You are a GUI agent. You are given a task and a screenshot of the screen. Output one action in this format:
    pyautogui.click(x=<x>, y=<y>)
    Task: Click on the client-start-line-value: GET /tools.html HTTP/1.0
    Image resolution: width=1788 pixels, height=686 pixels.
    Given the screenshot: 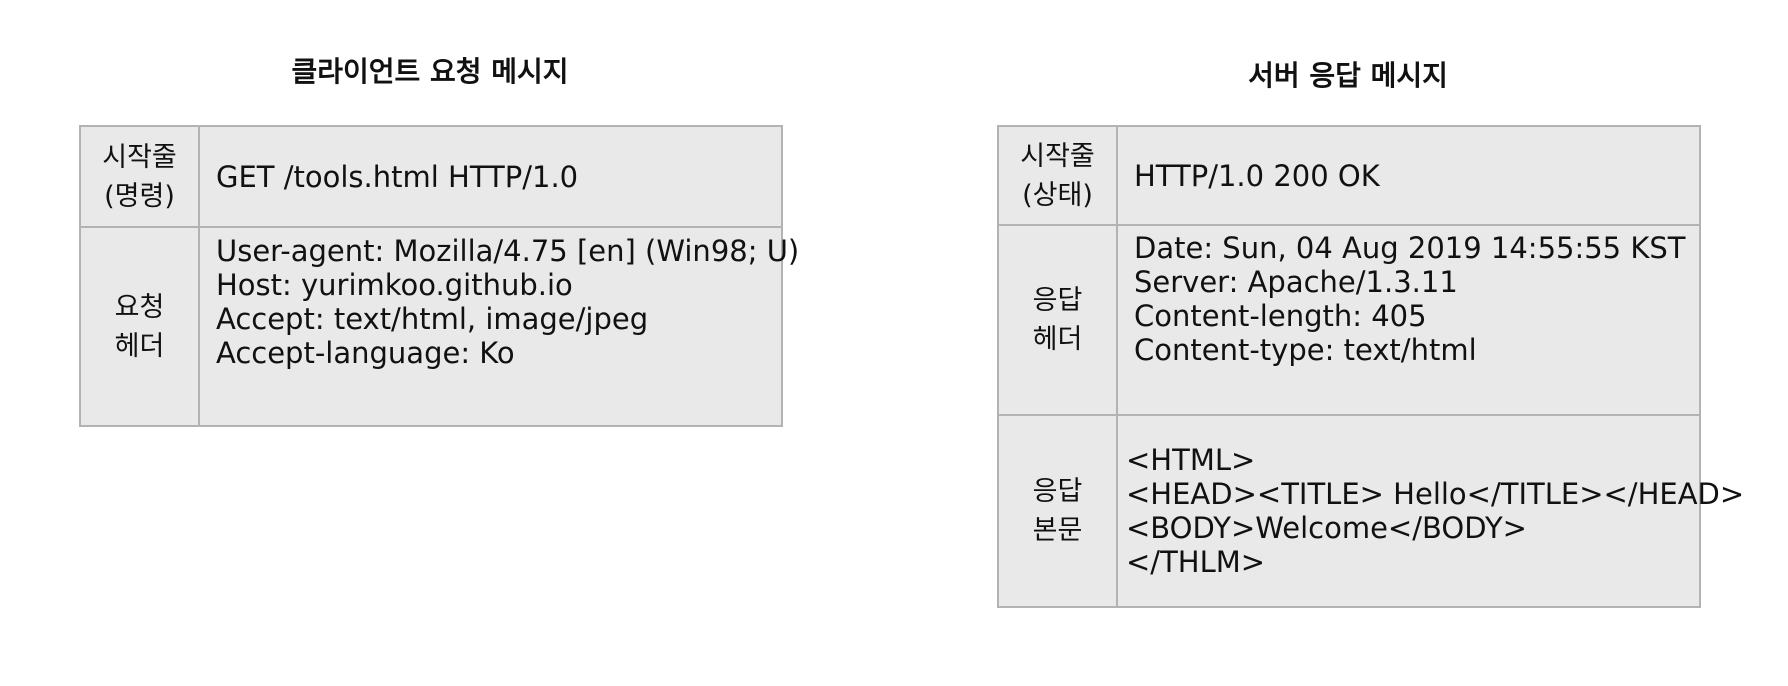 What is the action you would take?
    pyautogui.click(x=490, y=176)
    